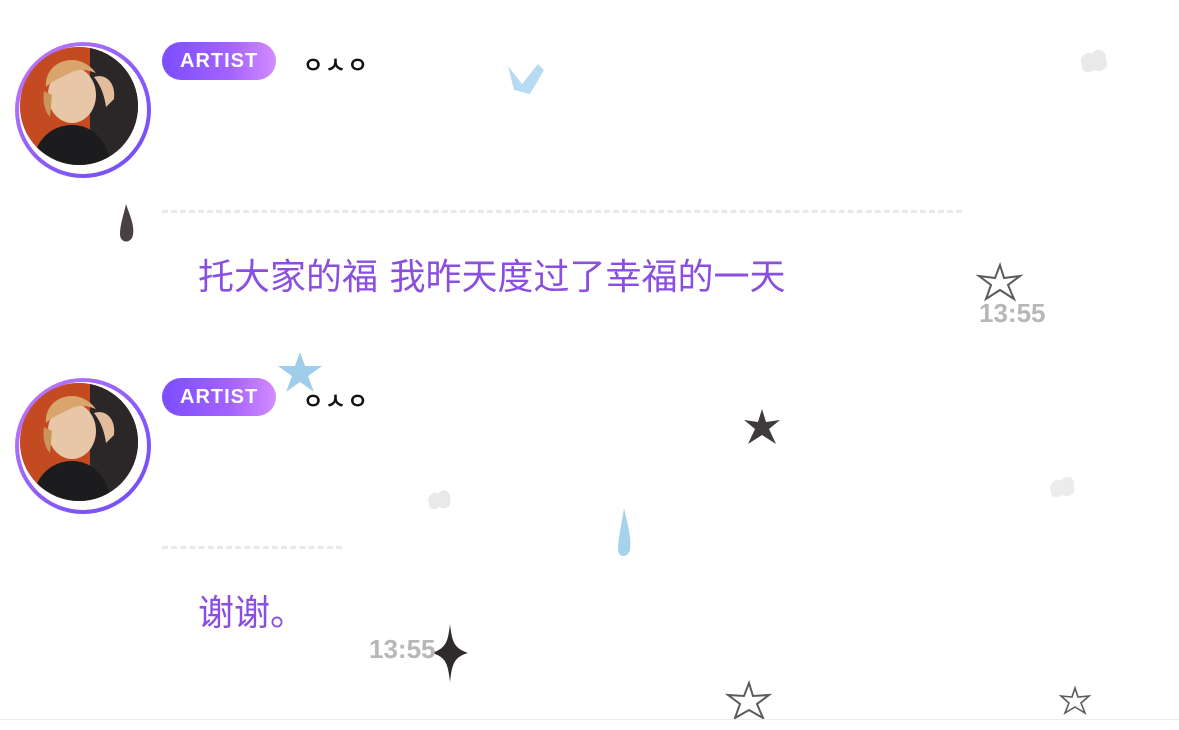 Image resolution: width=1179 pixels, height=730 pixels. Describe the element at coordinates (219, 397) in the screenshot. I see `artist-badge: ARTIST` at that location.